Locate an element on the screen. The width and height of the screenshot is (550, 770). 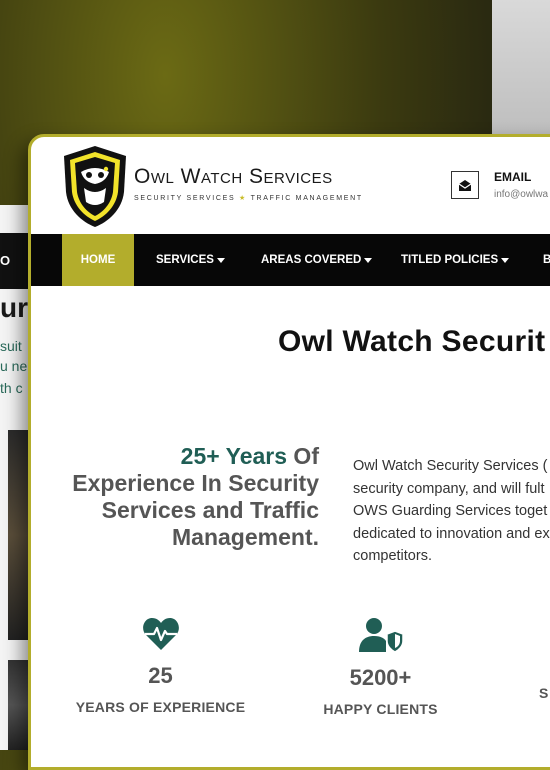
nav-more-label: B is located at coordinates (546, 260).